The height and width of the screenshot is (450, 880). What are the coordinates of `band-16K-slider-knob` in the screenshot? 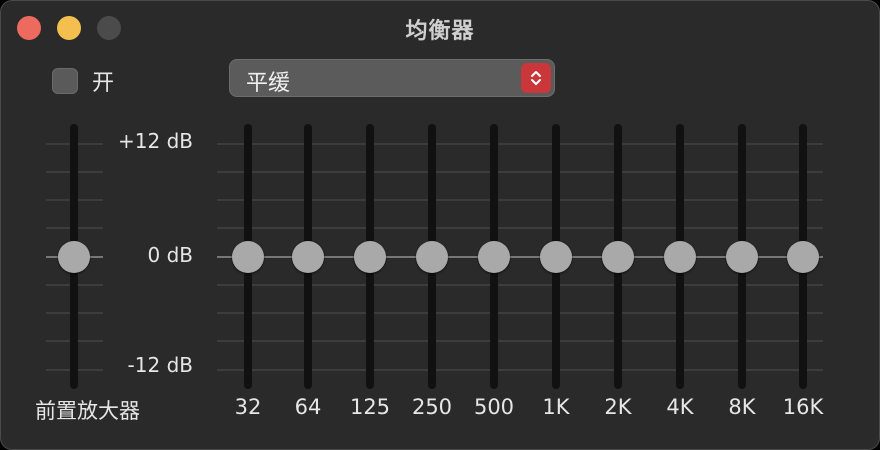 It's located at (803, 257).